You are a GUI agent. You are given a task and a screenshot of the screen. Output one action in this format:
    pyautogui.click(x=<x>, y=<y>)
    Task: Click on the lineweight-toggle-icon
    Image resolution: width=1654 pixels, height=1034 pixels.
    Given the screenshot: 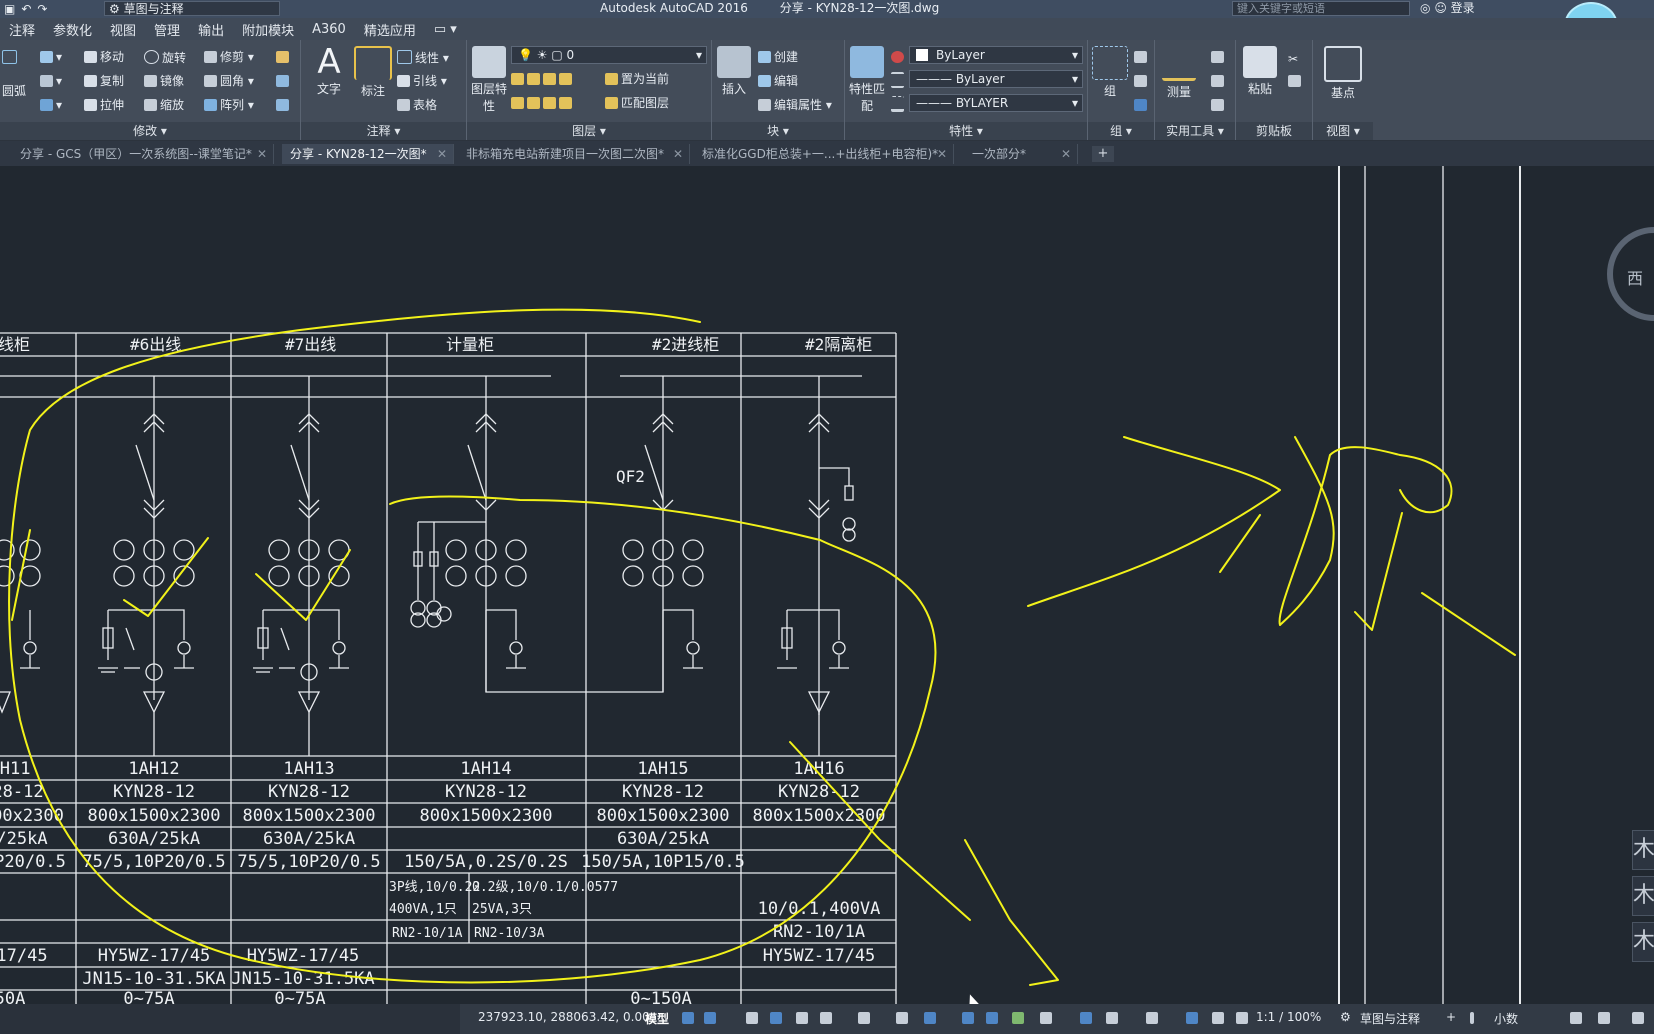 What is the action you would take?
    pyautogui.click(x=968, y=1018)
    